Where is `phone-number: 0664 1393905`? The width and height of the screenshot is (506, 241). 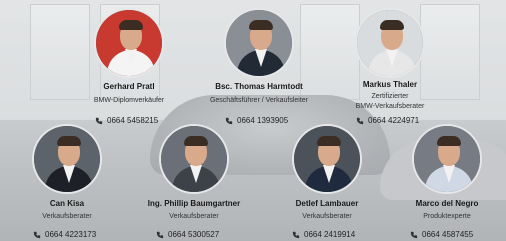 phone-number: 0664 1393905 is located at coordinates (263, 120).